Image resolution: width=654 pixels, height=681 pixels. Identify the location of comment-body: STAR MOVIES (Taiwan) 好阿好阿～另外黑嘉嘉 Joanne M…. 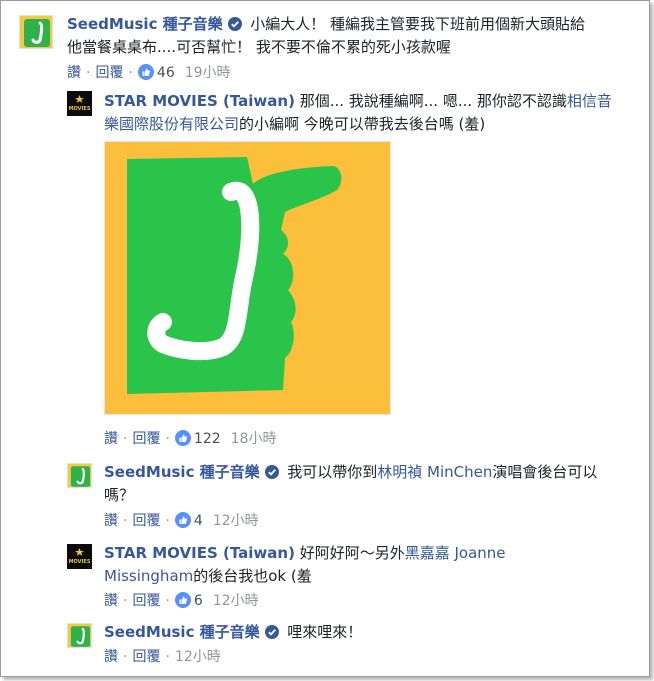
(334, 565).